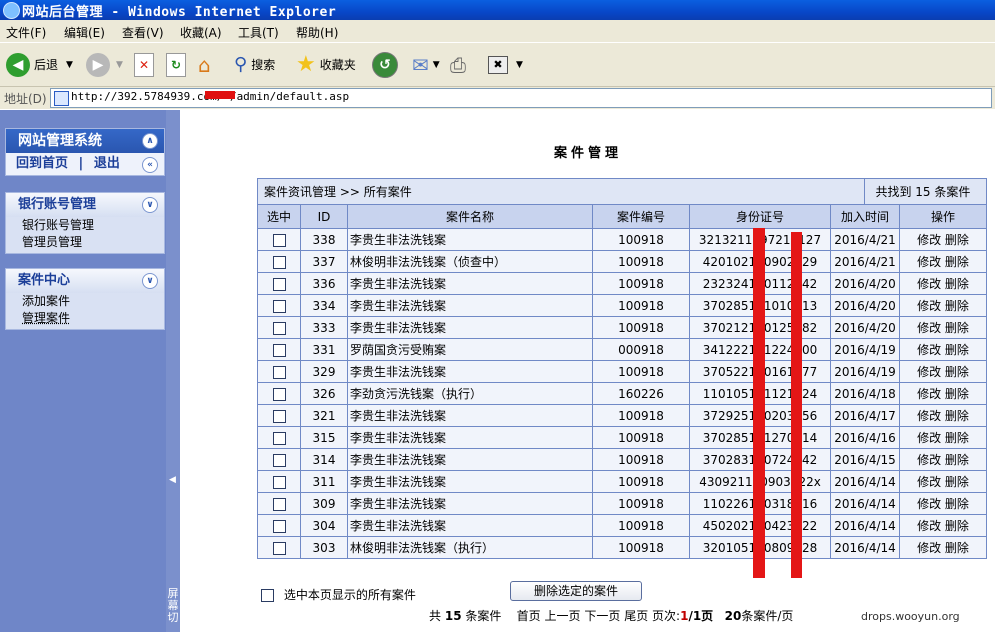 The height and width of the screenshot is (632, 995). What do you see at coordinates (69, 65) in the screenshot?
I see `back-dropdown-icon: ▼` at bounding box center [69, 65].